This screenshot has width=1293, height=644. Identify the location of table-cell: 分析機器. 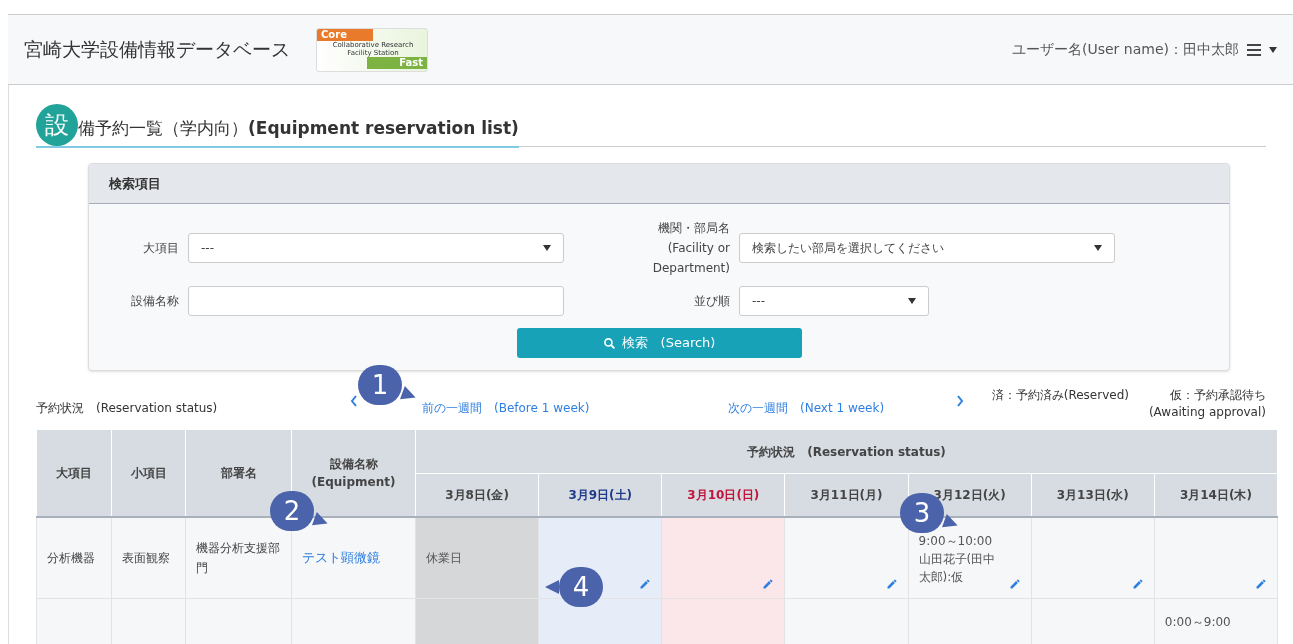
(74, 557).